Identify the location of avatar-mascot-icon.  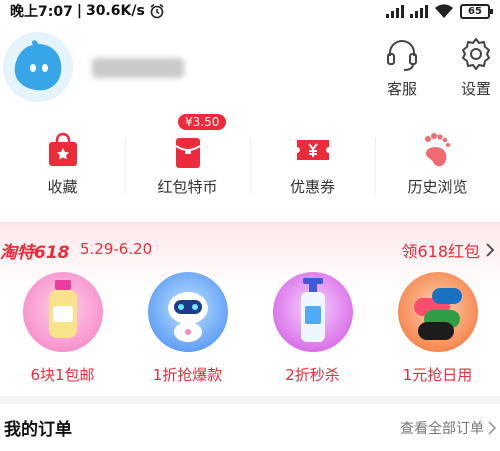
(38, 65).